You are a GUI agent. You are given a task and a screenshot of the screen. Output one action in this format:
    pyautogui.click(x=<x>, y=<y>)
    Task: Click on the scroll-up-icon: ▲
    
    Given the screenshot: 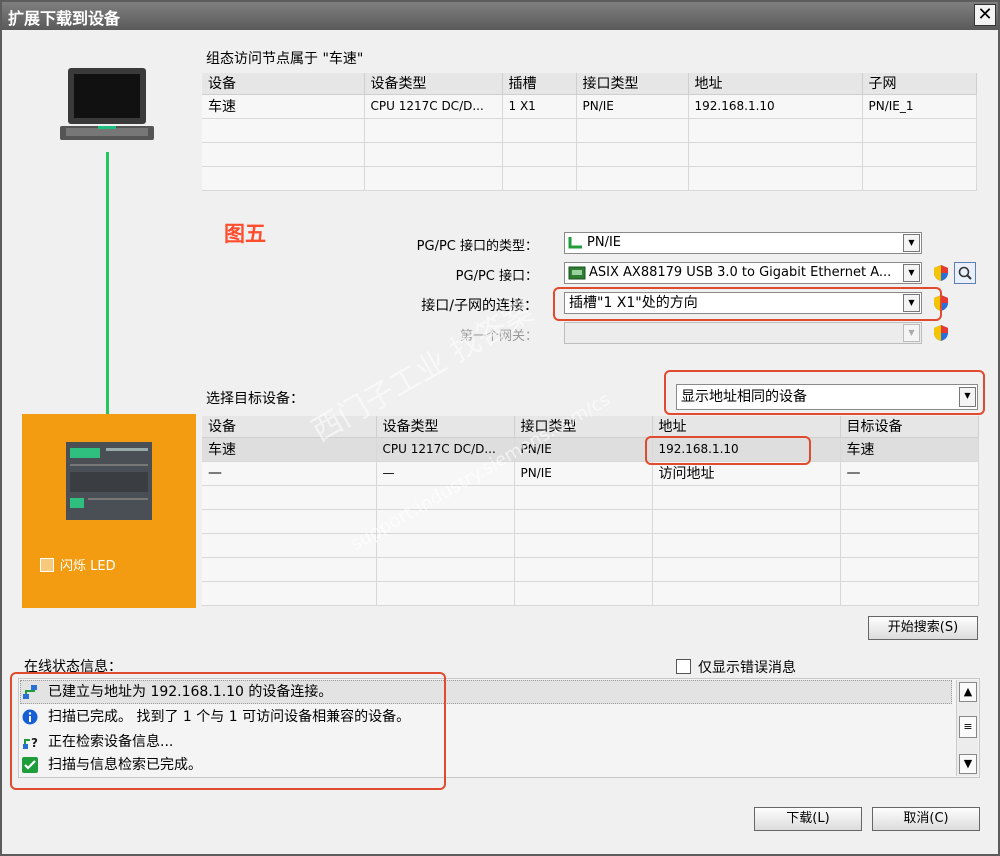 What is the action you would take?
    pyautogui.click(x=968, y=692)
    